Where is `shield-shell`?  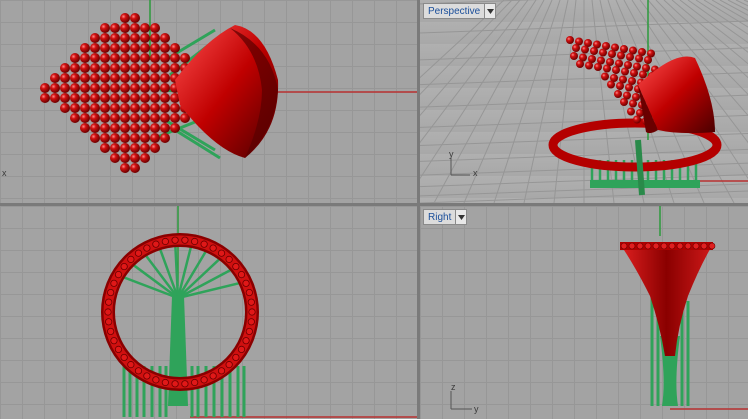
shield-shell is located at coordinates (666, 300).